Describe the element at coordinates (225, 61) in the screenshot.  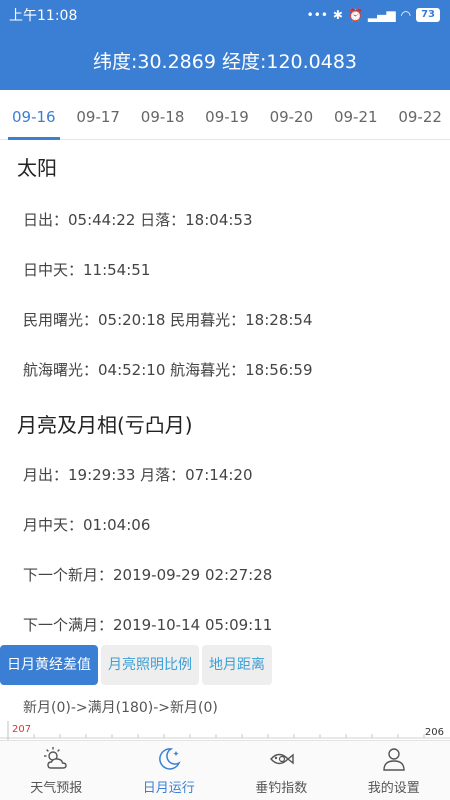
I see `coordinates-title: 纬度:30.2869 经度:120.0483` at that location.